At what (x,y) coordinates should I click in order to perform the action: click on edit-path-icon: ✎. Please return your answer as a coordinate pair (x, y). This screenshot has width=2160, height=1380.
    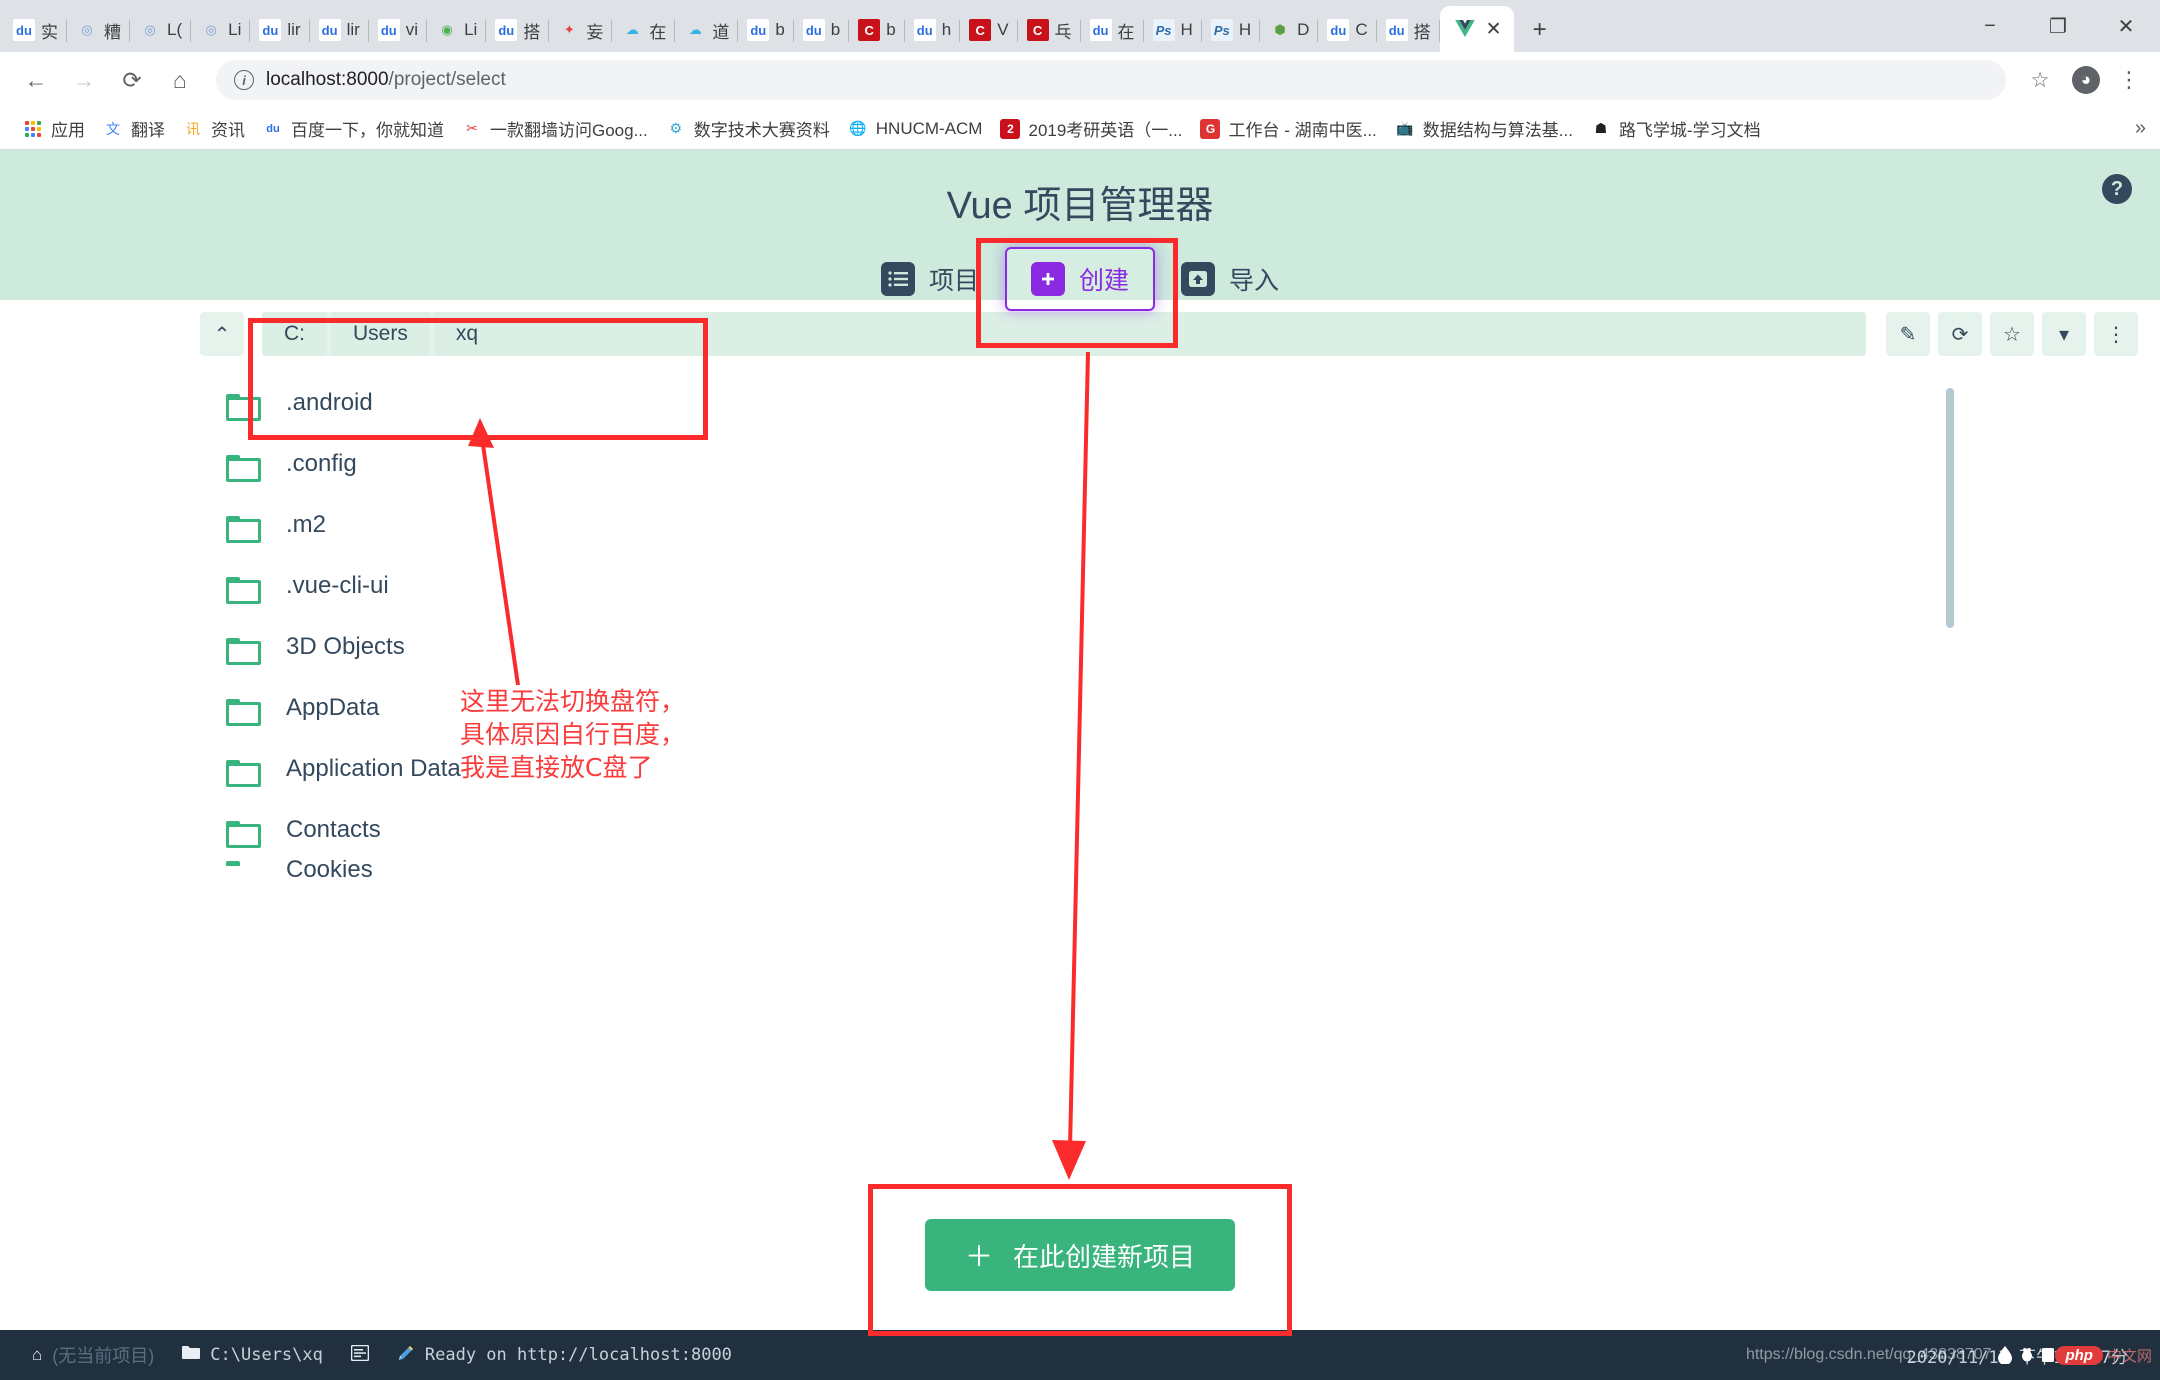
    Looking at the image, I should click on (1908, 334).